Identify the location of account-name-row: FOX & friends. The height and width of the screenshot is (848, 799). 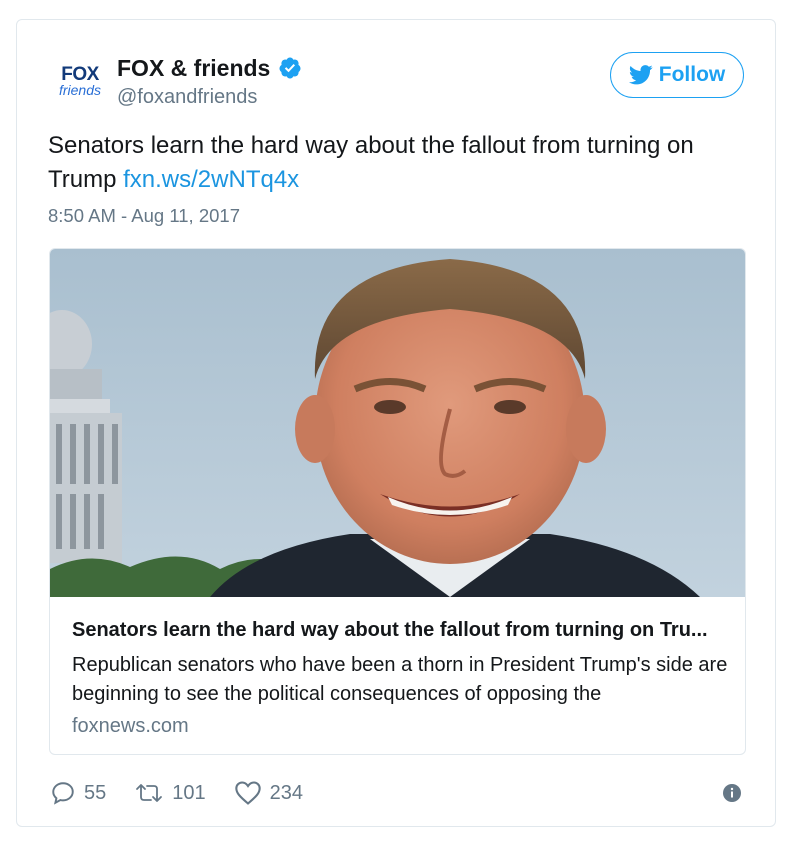
(209, 68).